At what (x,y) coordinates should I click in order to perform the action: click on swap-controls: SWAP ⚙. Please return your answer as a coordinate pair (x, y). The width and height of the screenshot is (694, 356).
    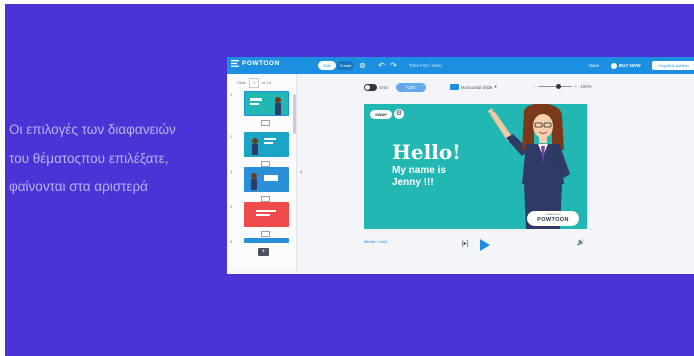
    Looking at the image, I should click on (387, 114).